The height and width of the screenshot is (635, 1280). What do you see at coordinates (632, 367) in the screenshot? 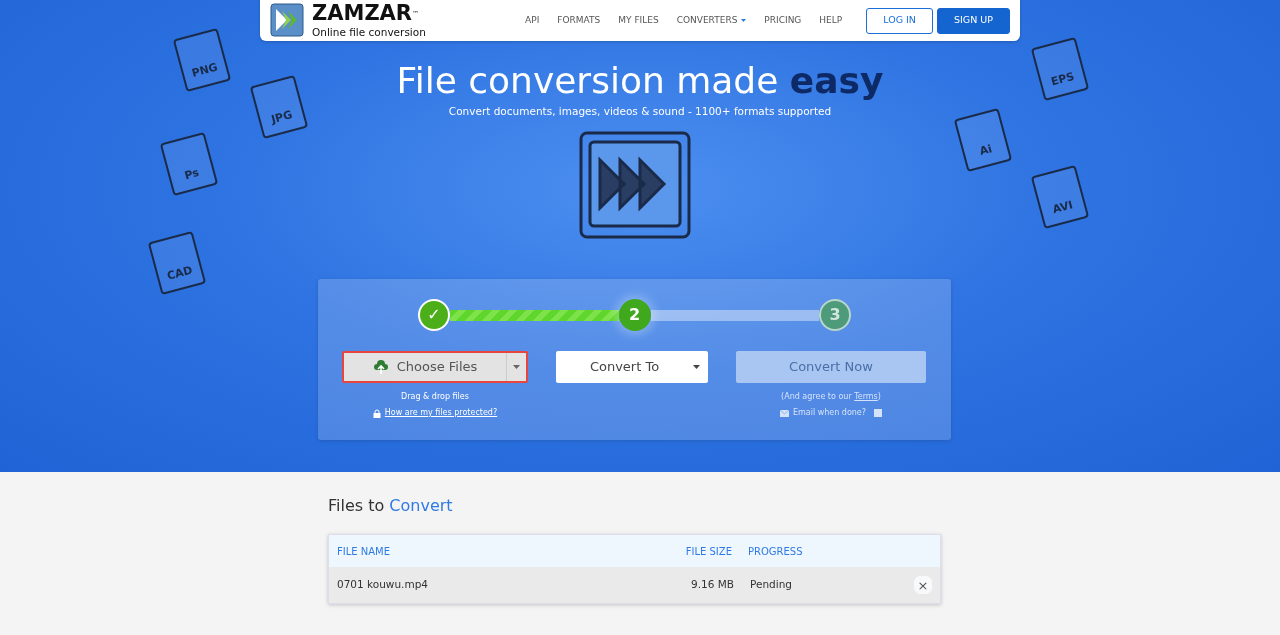
I see `convert-to-dropdown: Convert To` at bounding box center [632, 367].